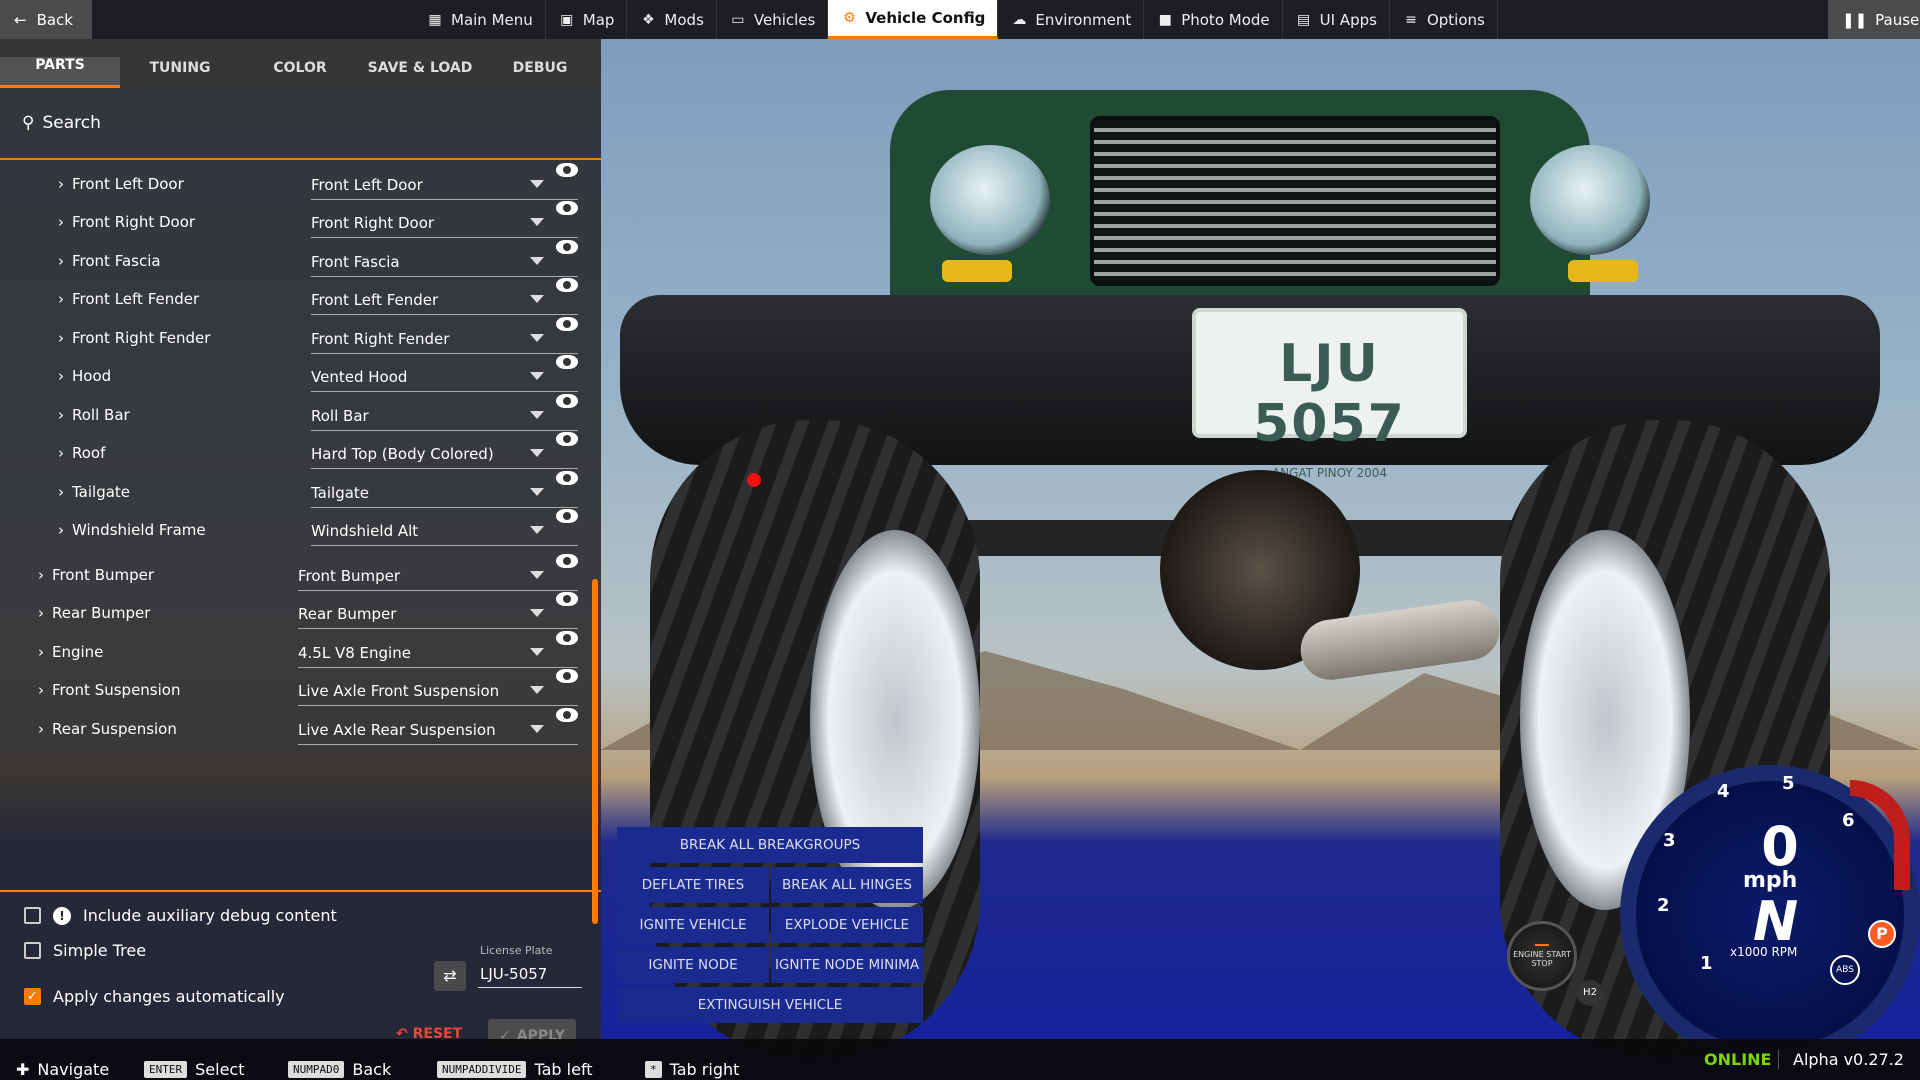 The image size is (1920, 1080). Describe the element at coordinates (300, 74) in the screenshot. I see `tab-color: COLOR` at that location.